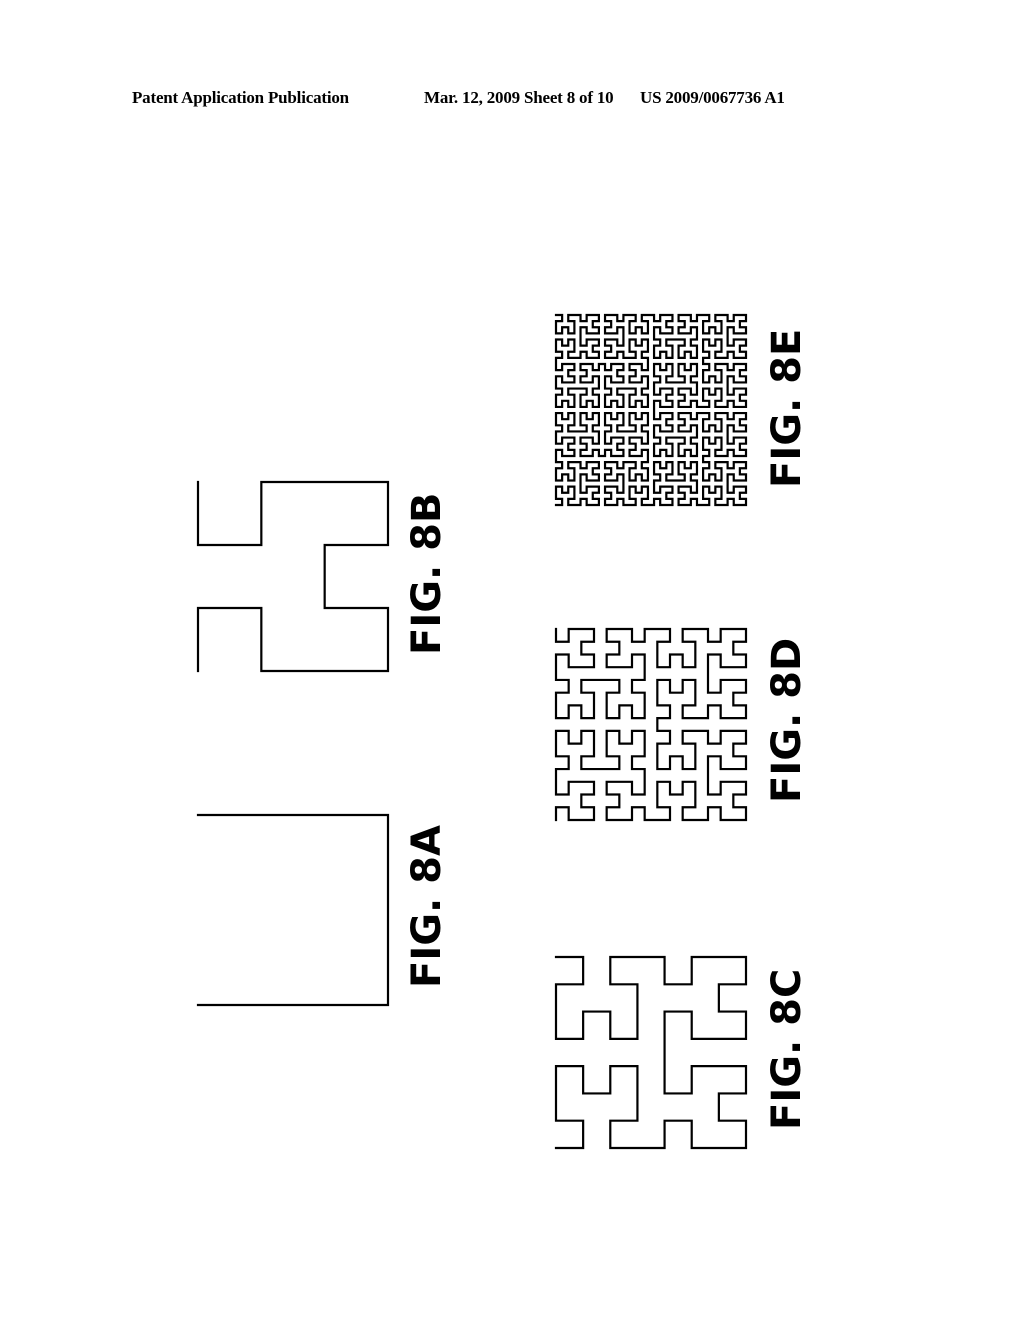 The width and height of the screenshot is (1024, 1320). I want to click on hilbert-curve-8b, so click(293, 576).